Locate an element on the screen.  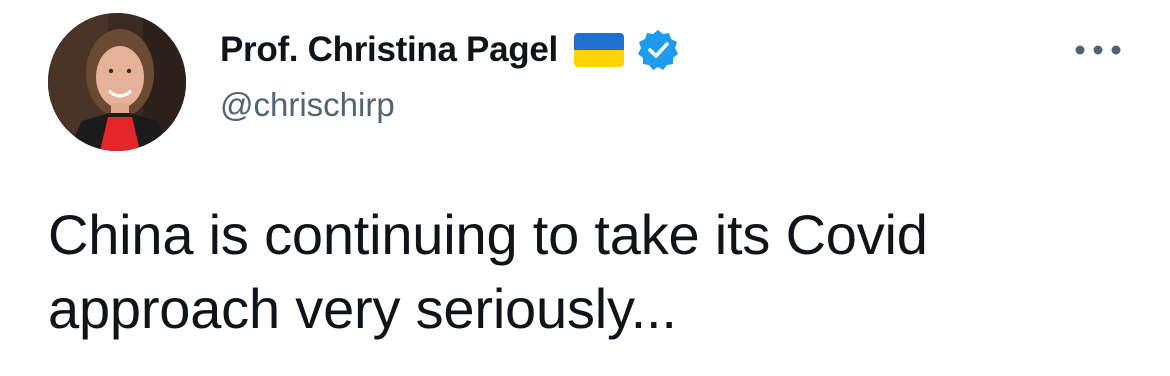
avatar-photo is located at coordinates (117, 82).